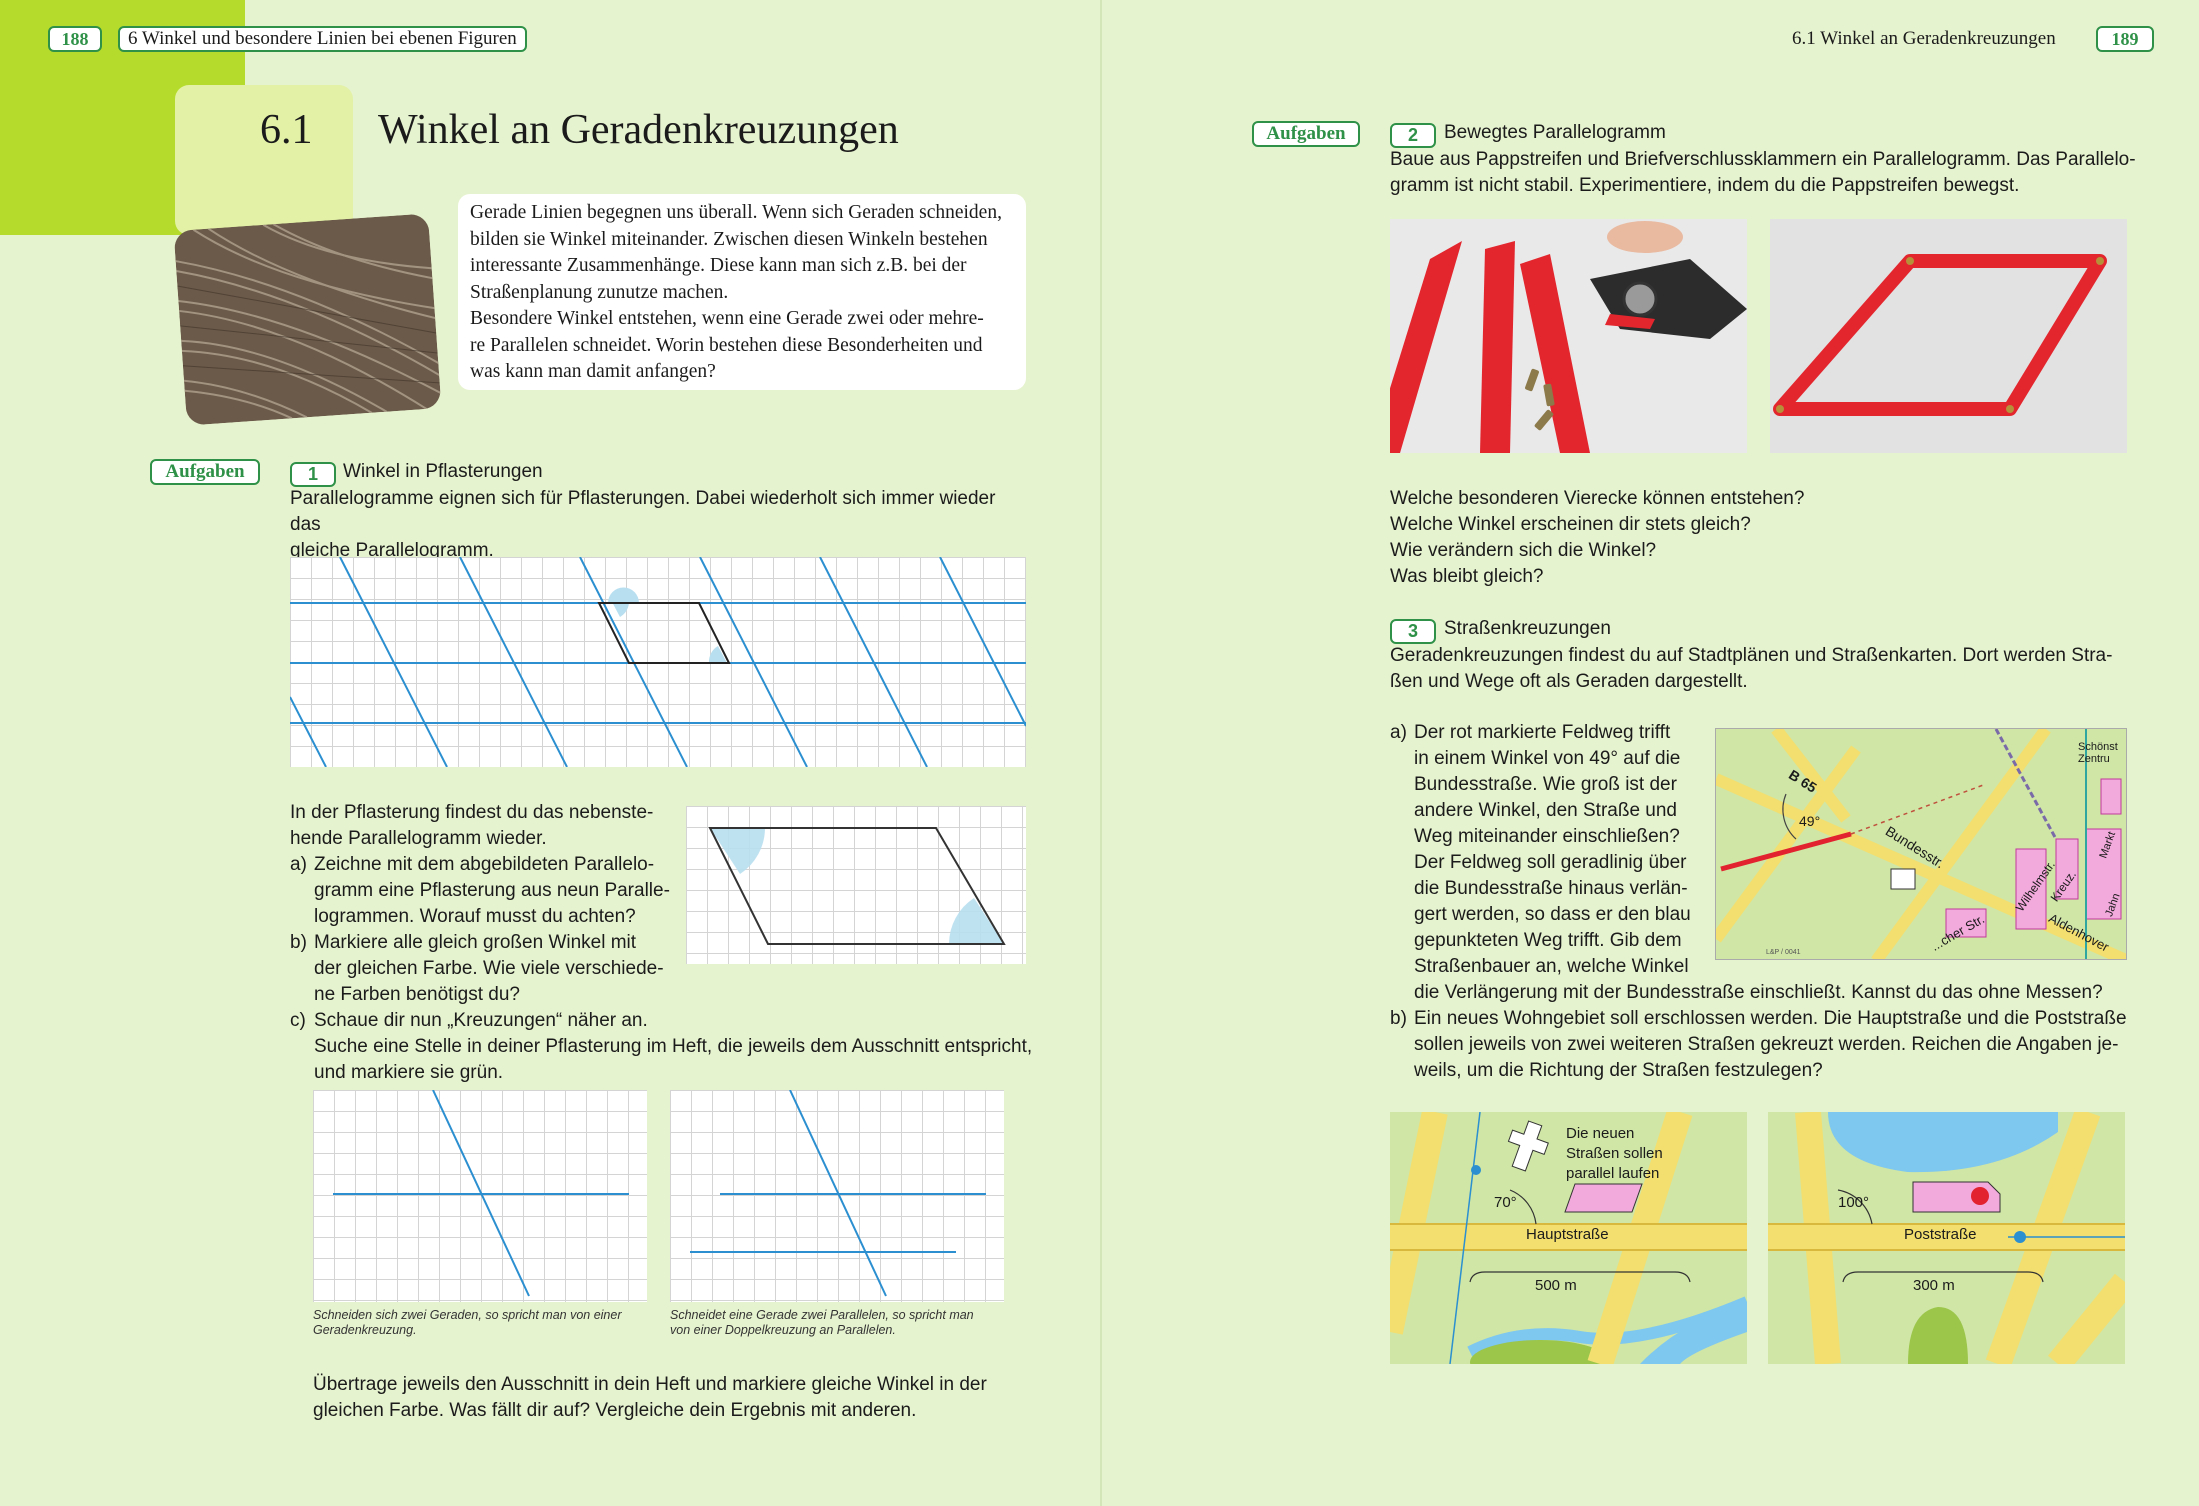 This screenshot has height=1506, width=2199. I want to click on parallel-crossing-figure, so click(837, 1195).